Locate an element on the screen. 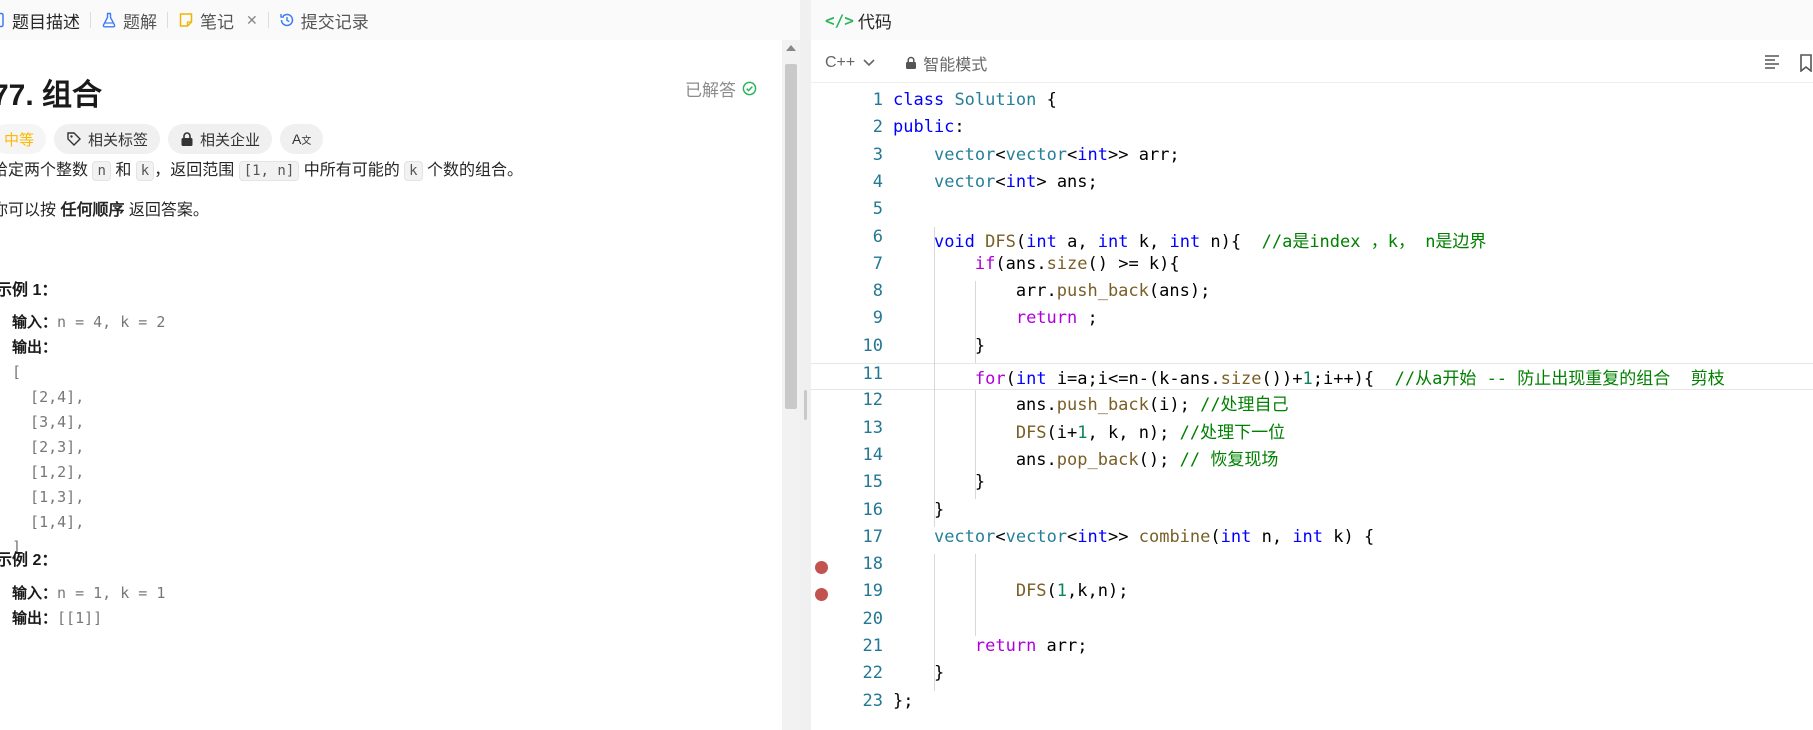  code-text: return arr; is located at coordinates (1031, 646).